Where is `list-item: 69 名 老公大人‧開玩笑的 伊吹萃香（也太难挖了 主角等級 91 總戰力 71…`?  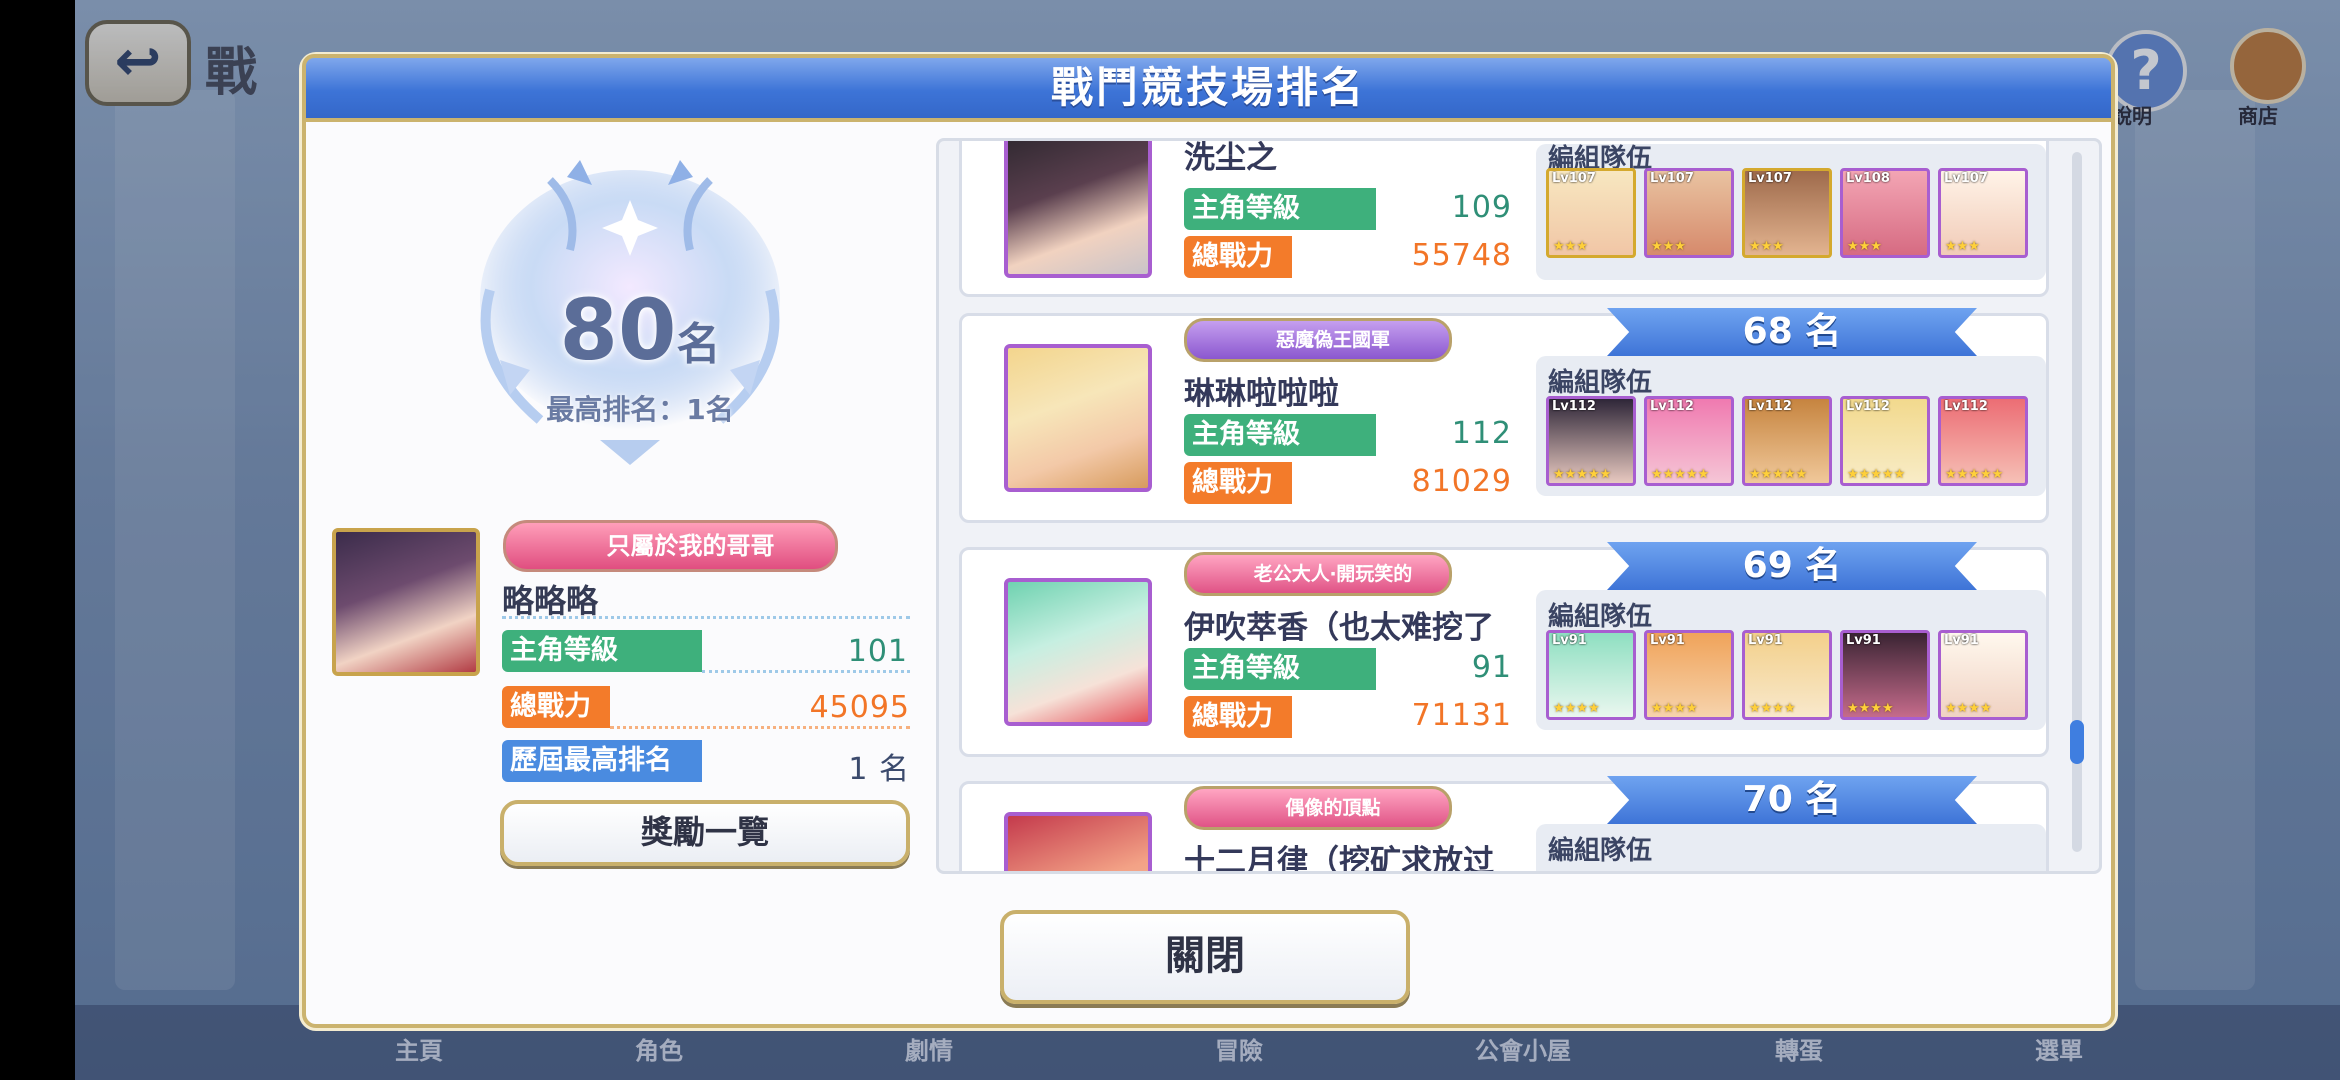 list-item: 69 名 老公大人‧開玩笑的 伊吹萃香（也太难挖了 主角等級 91 總戰力 71… is located at coordinates (1504, 649).